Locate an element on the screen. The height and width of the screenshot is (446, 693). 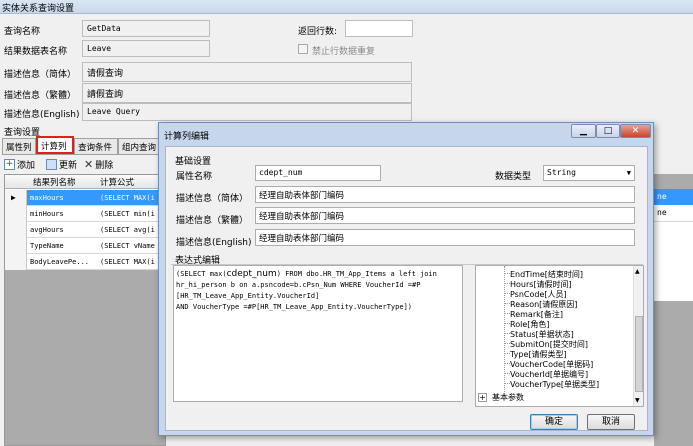
table-row: BodyLeavePe... (SELECT MAX(i is located at coordinates (85, 262).